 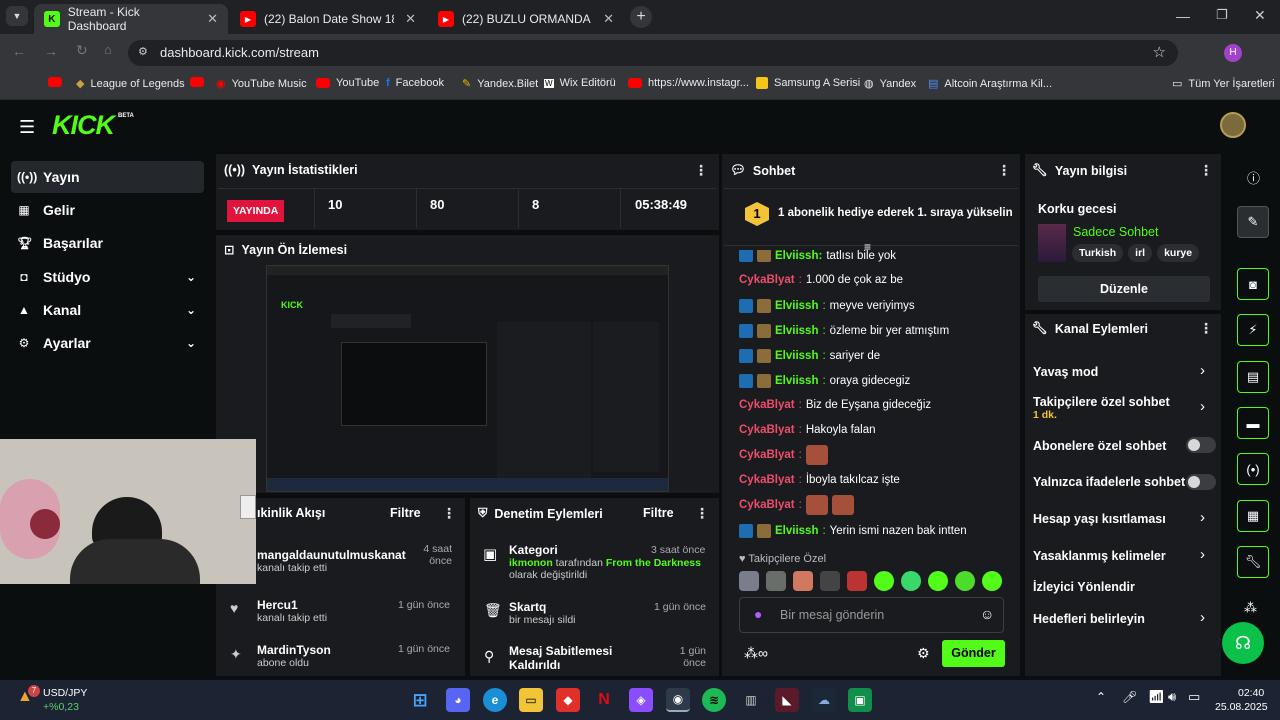 What do you see at coordinates (678, 700) in the screenshot?
I see `chrome-icon: ◉` at bounding box center [678, 700].